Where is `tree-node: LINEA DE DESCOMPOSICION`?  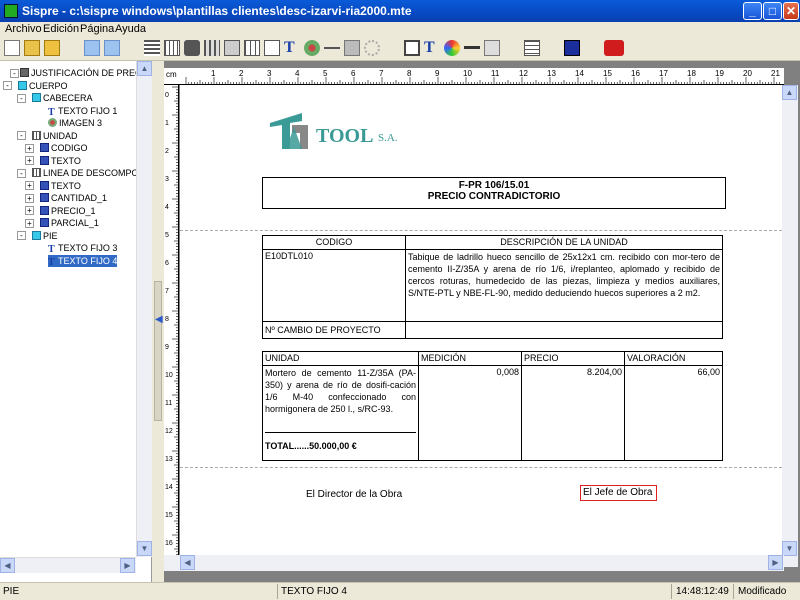
tree-node: LINEA DE DESCOMPOSICION is located at coordinates (84, 173).